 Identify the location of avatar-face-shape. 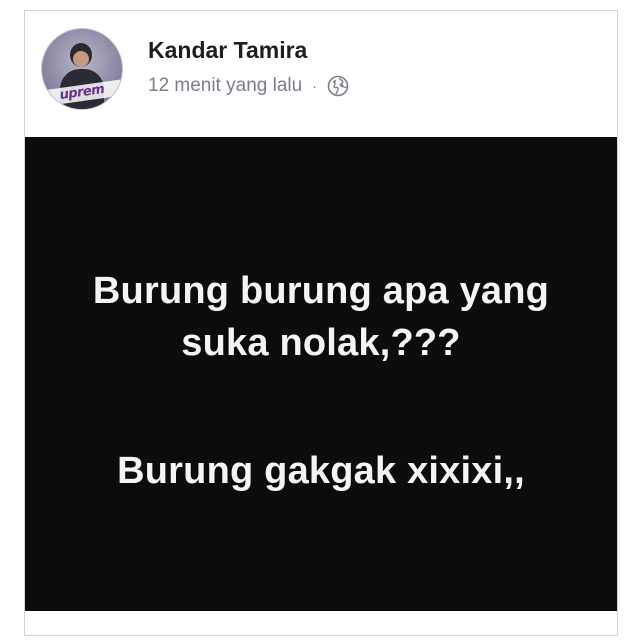
(81, 59).